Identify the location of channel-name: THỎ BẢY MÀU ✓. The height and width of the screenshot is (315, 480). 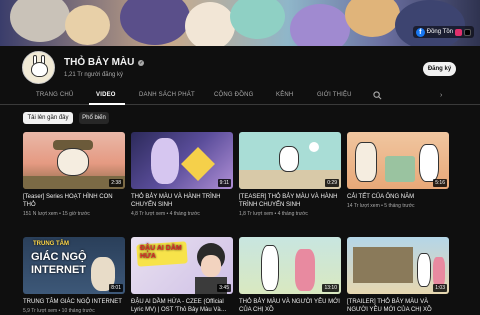
(104, 62).